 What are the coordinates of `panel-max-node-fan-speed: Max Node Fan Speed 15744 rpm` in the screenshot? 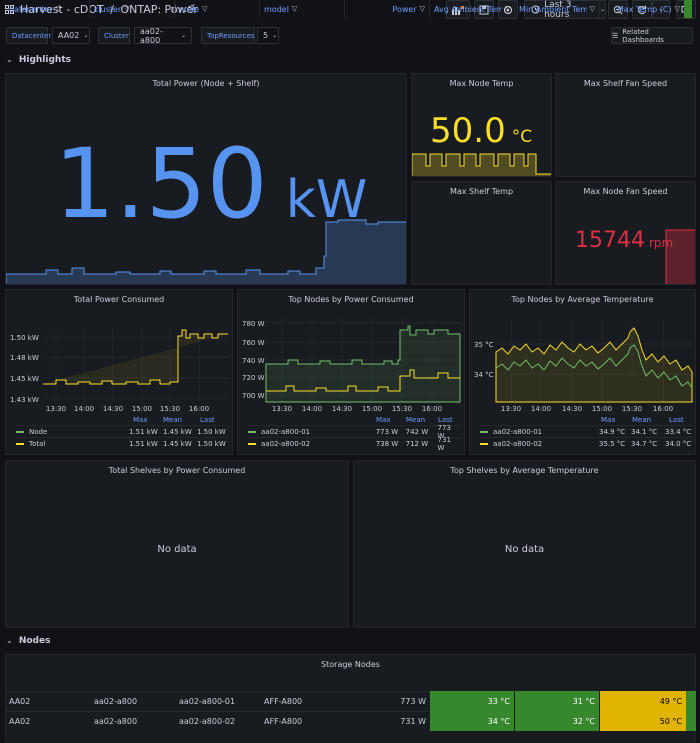 It's located at (625, 233).